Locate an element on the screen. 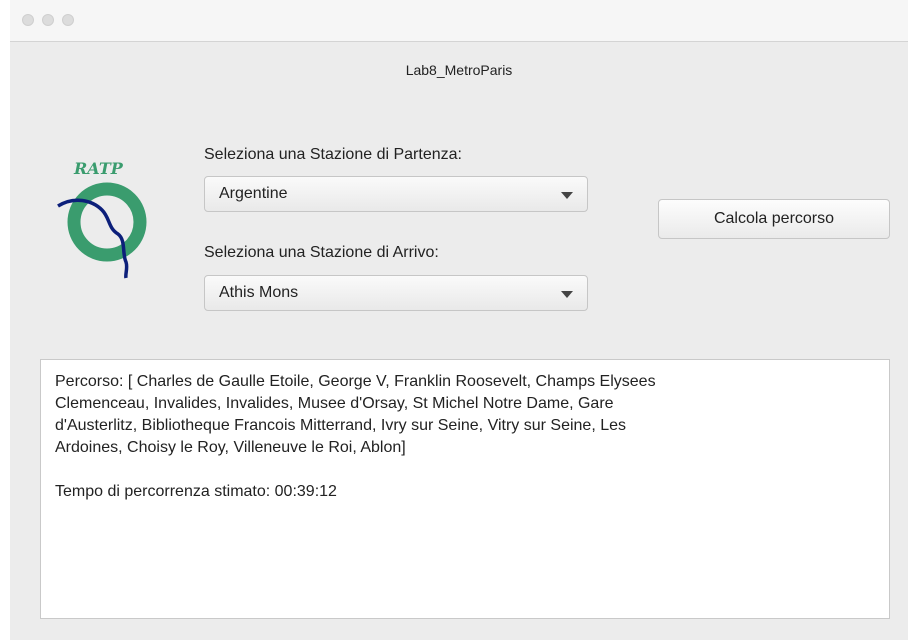  departure-selected-value: Argentine is located at coordinates (253, 193).